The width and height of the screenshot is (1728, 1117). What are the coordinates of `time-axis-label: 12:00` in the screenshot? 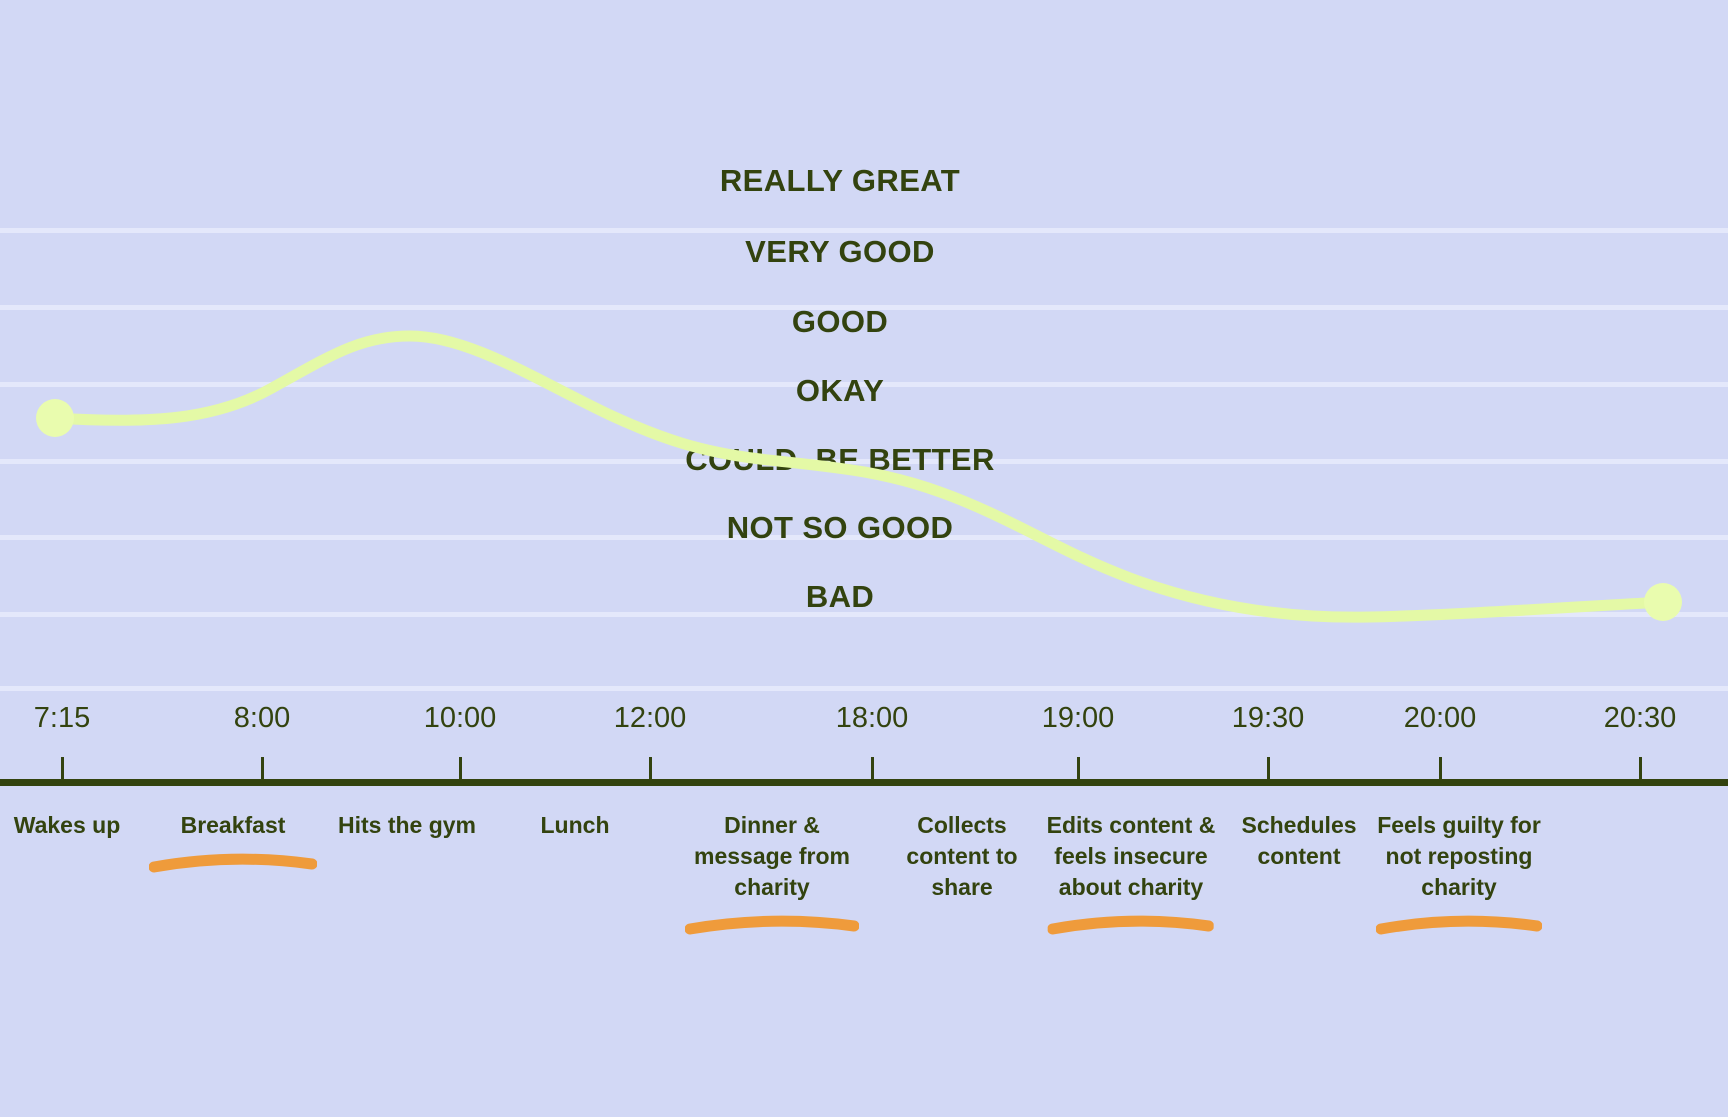 It's located at (650, 718).